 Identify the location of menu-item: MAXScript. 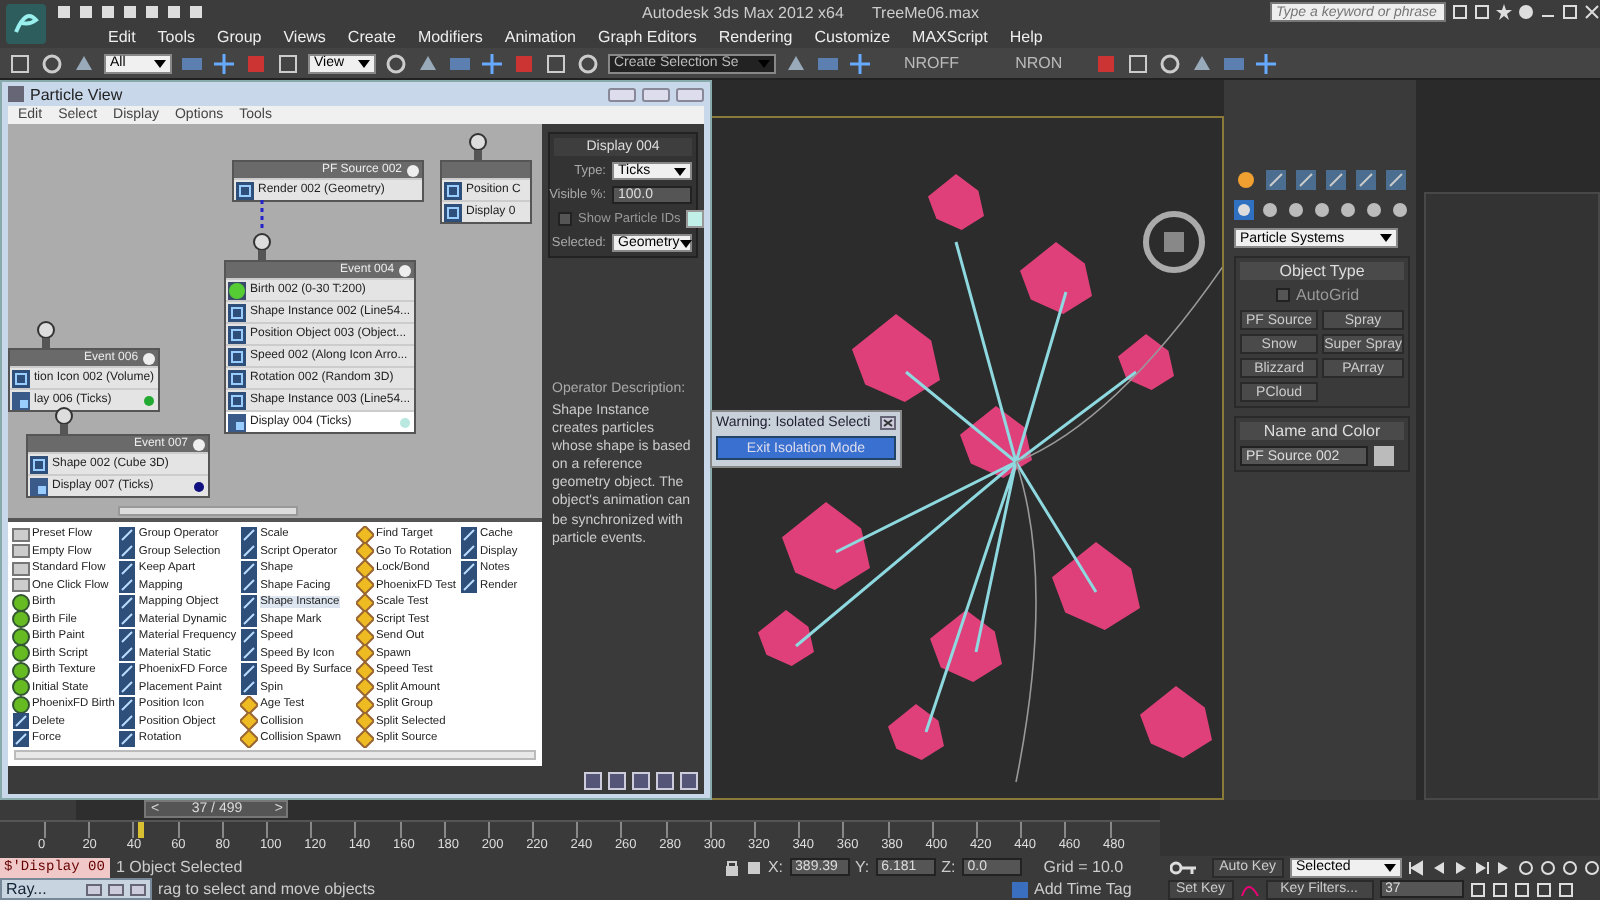
(950, 36).